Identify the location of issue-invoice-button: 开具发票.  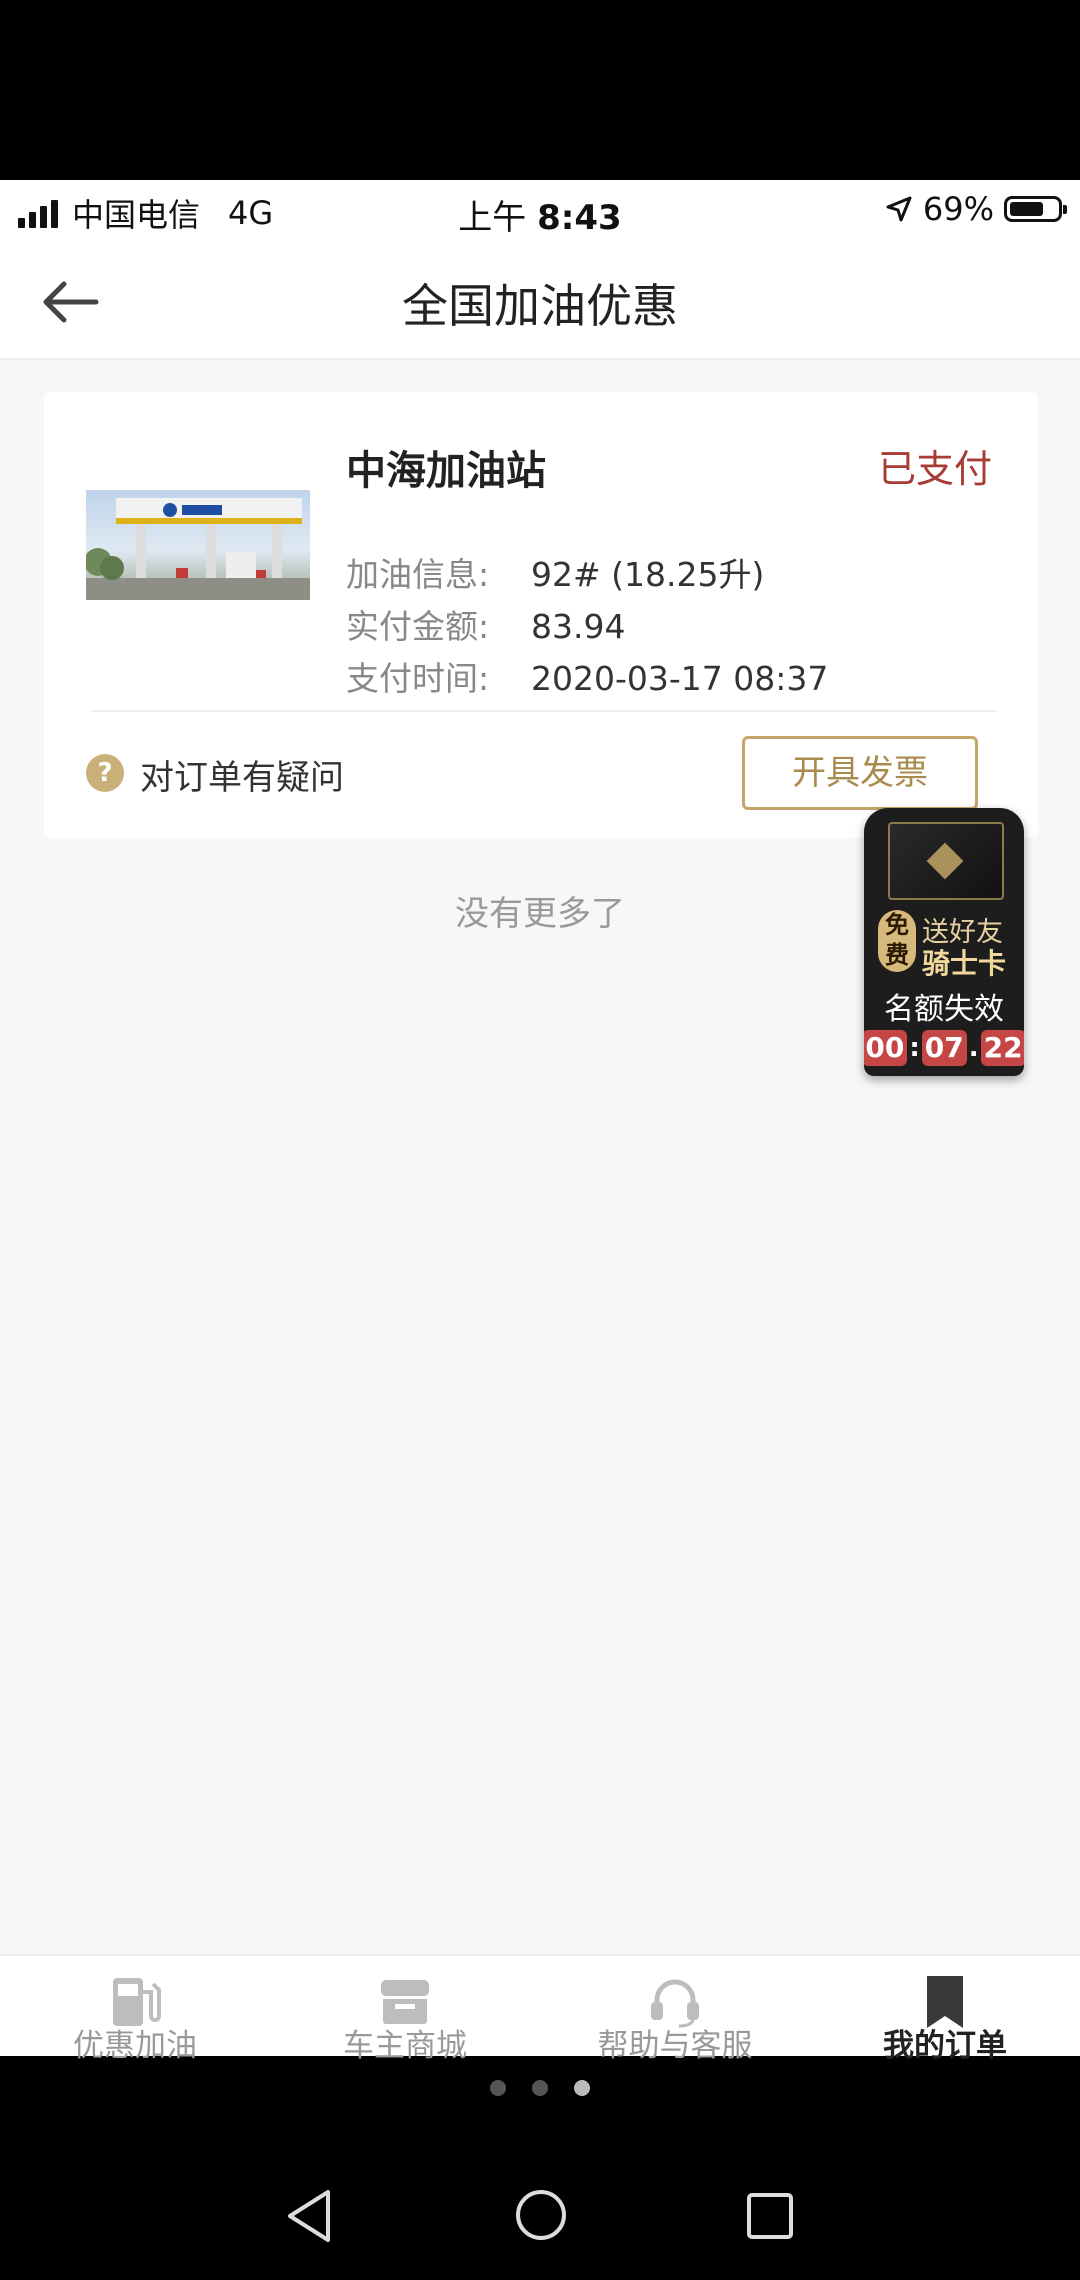
(860, 773).